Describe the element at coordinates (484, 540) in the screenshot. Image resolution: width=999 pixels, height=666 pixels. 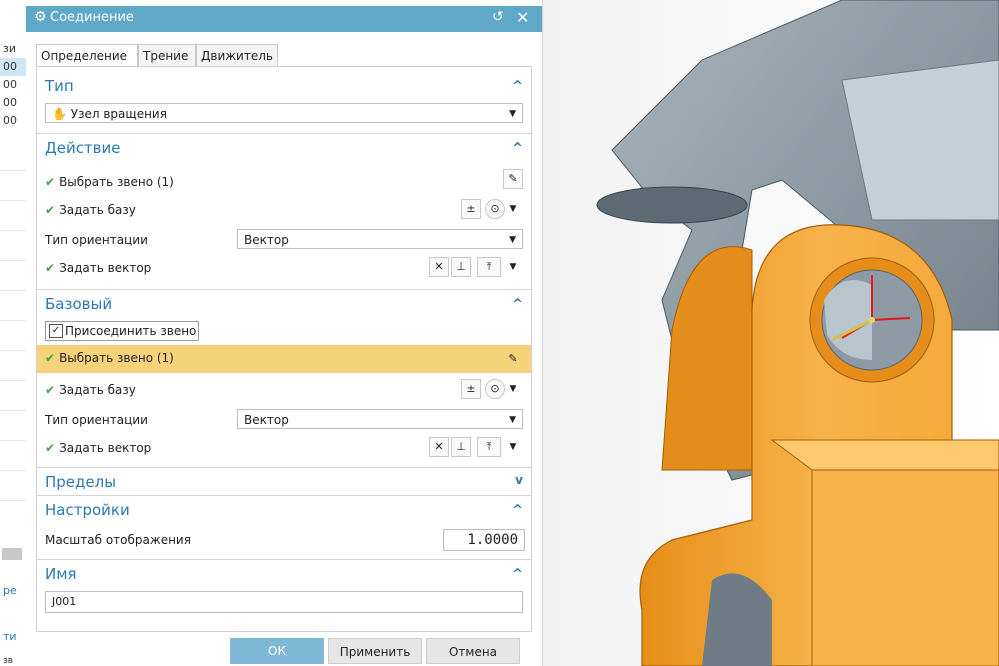
I see `display-scale-input: 1.0000` at that location.